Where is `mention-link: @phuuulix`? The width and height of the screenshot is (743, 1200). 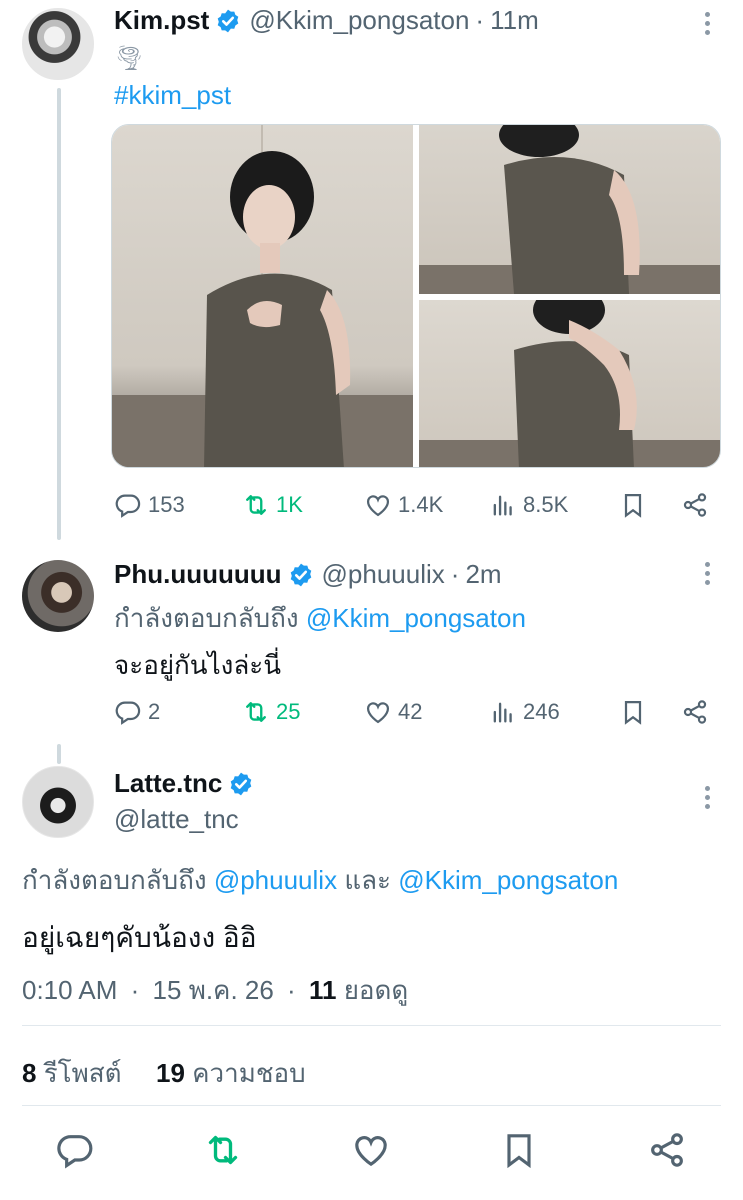 mention-link: @phuuulix is located at coordinates (275, 880).